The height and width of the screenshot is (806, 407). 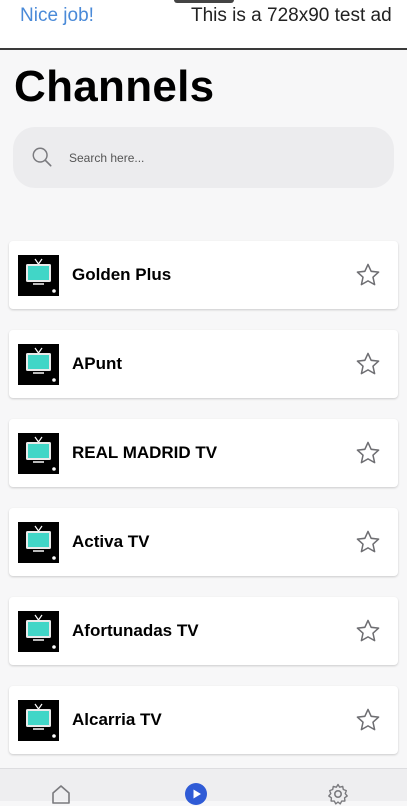 What do you see at coordinates (338, 794) in the screenshot?
I see `gear-icon` at bounding box center [338, 794].